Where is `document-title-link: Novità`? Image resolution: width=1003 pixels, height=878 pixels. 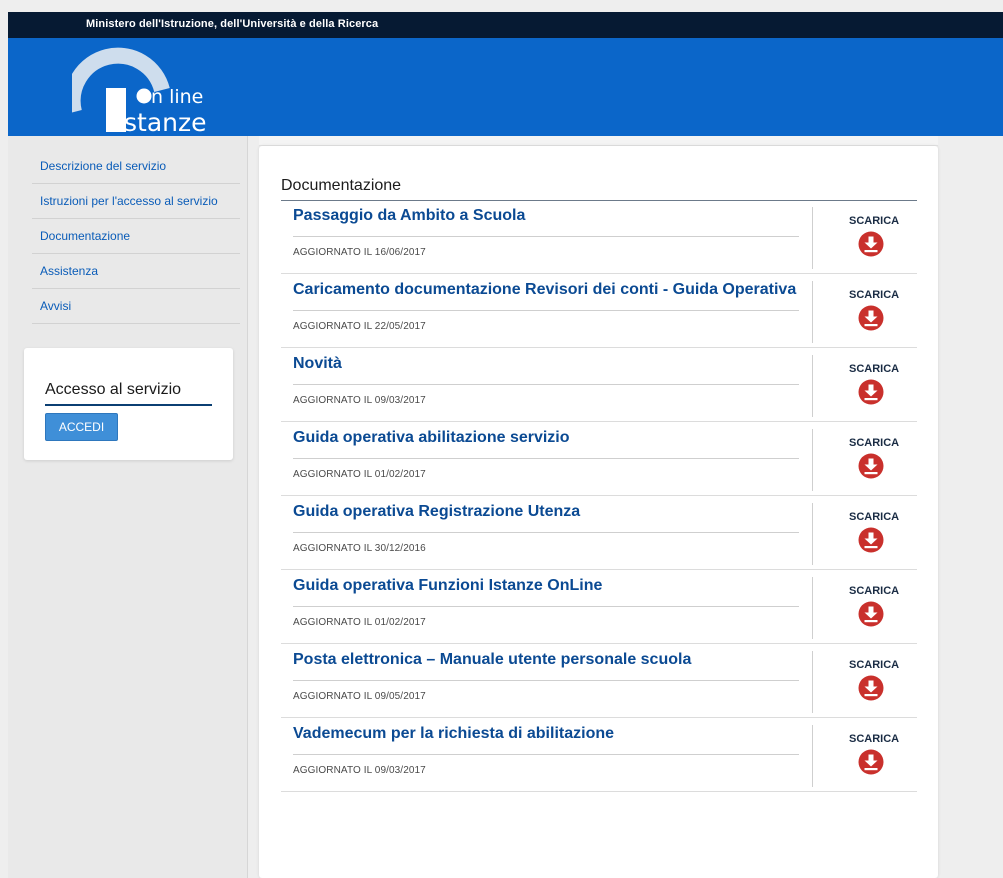
document-title-link: Novità is located at coordinates (546, 363).